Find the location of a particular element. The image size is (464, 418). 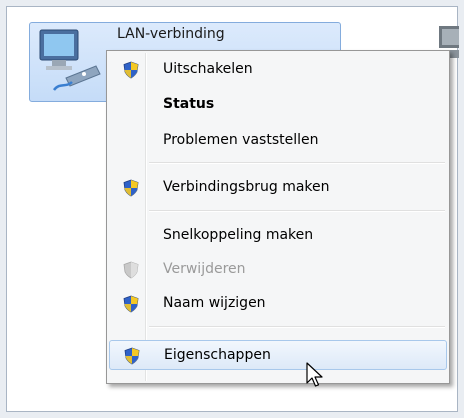

menu-item-verwijderen: Verwijderen is located at coordinates (278, 270).